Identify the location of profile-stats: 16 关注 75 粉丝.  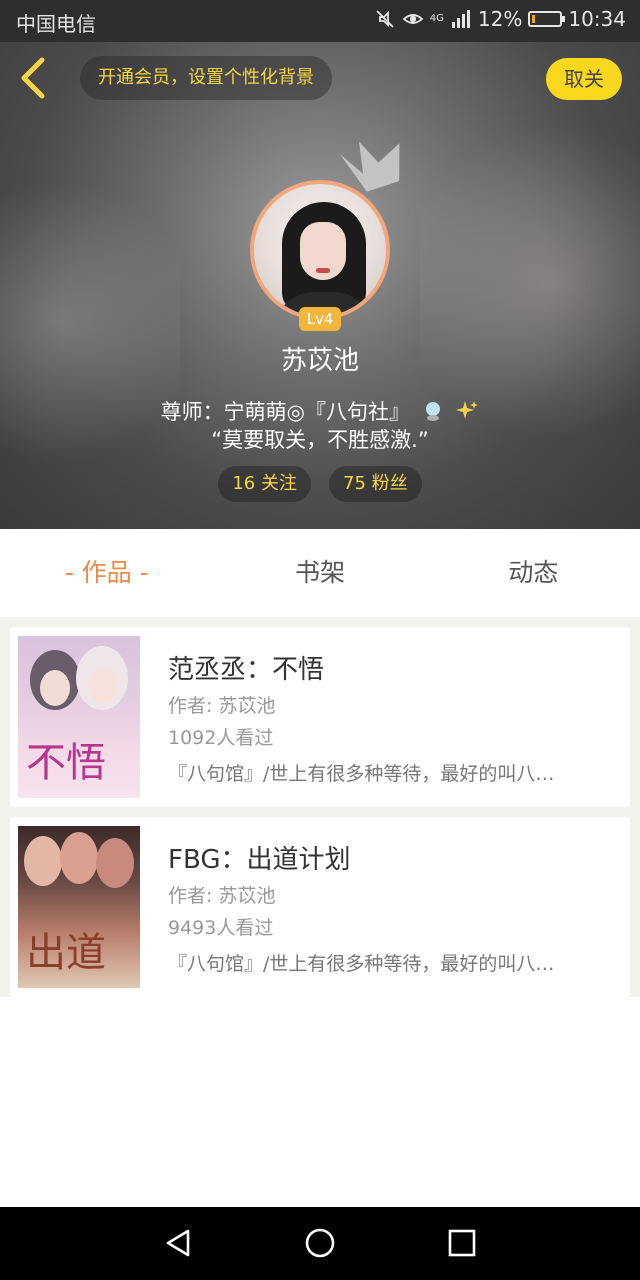
(320, 484).